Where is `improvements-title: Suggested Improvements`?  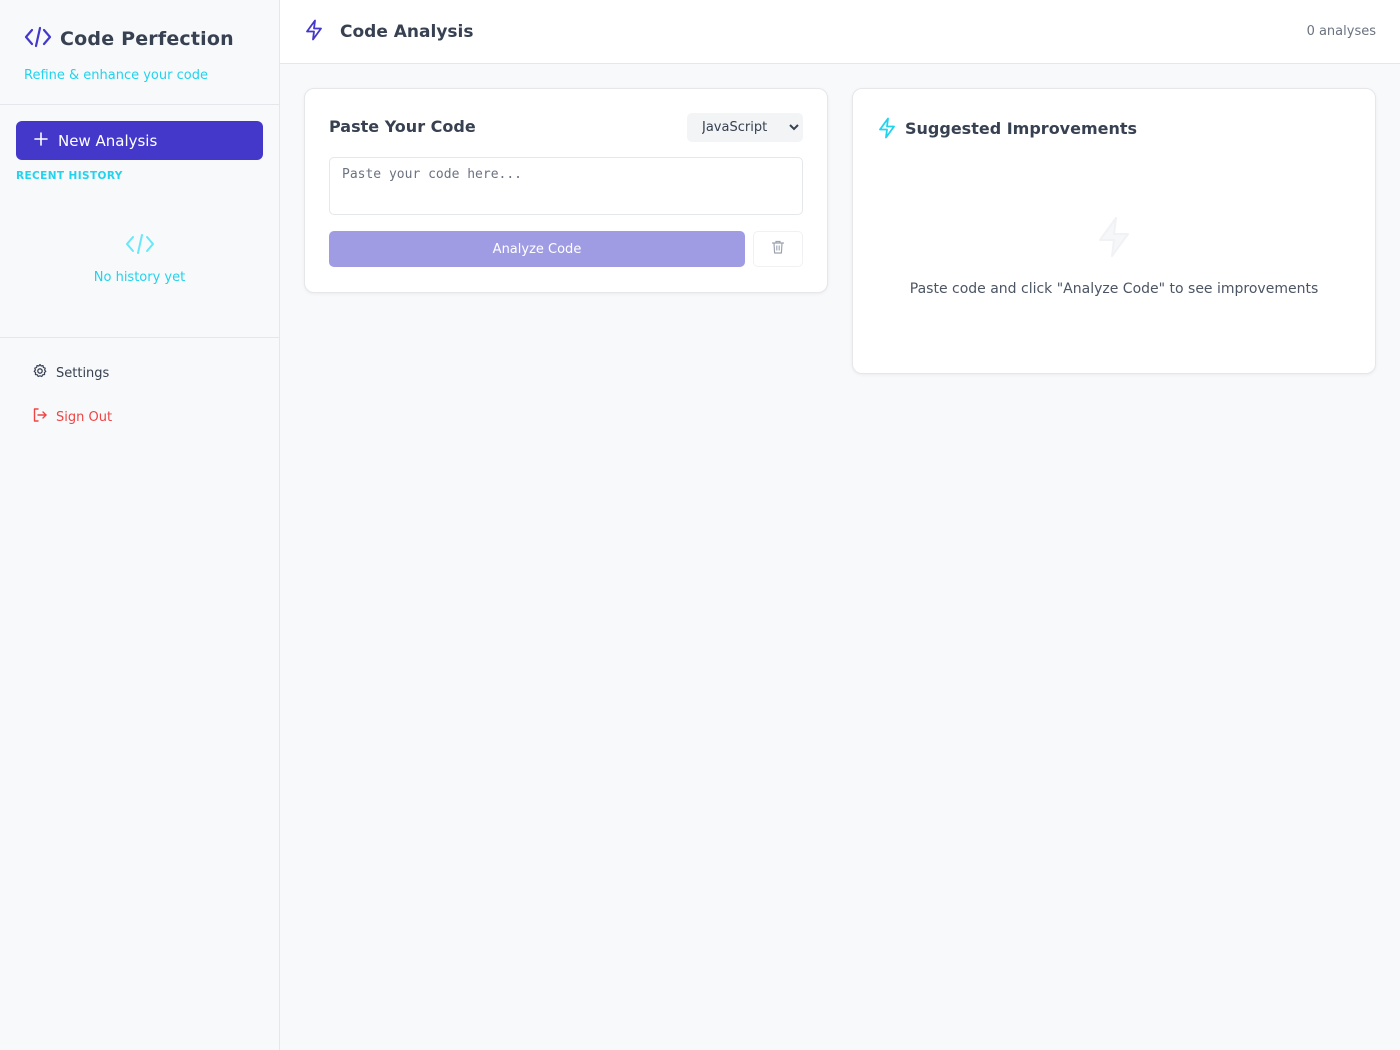
improvements-title: Suggested Improvements is located at coordinates (1021, 128).